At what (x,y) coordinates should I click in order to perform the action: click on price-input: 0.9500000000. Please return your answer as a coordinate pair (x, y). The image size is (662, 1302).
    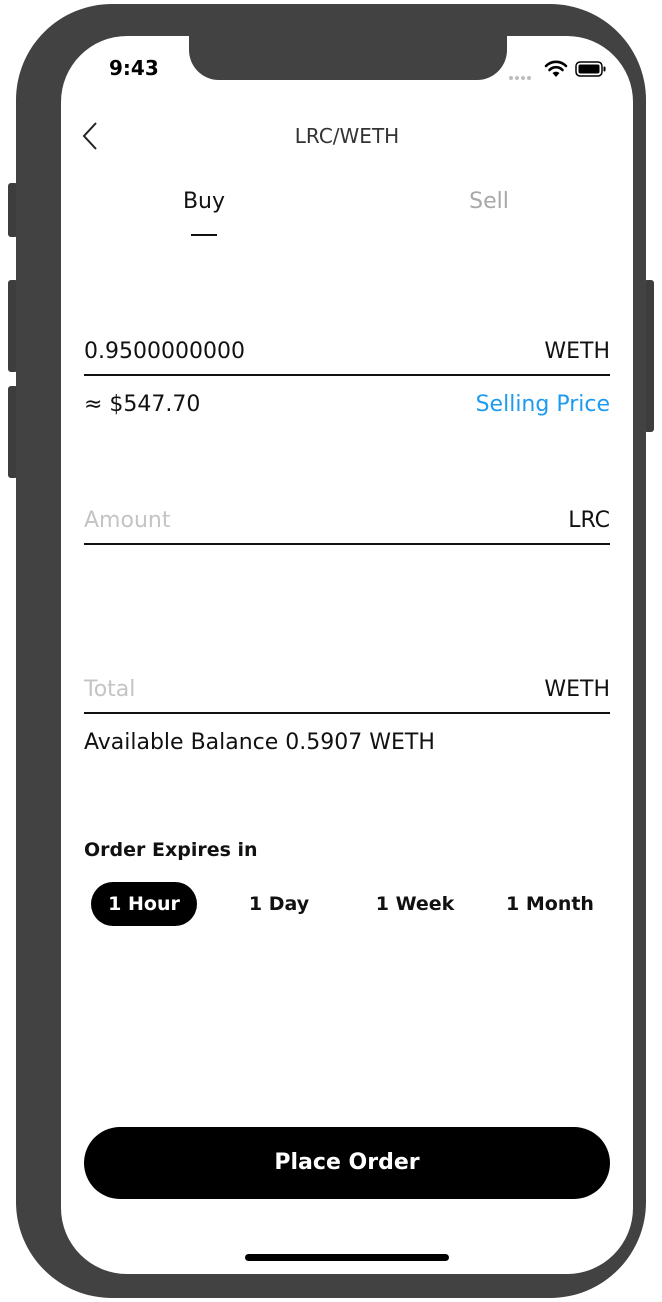
    Looking at the image, I should click on (164, 351).